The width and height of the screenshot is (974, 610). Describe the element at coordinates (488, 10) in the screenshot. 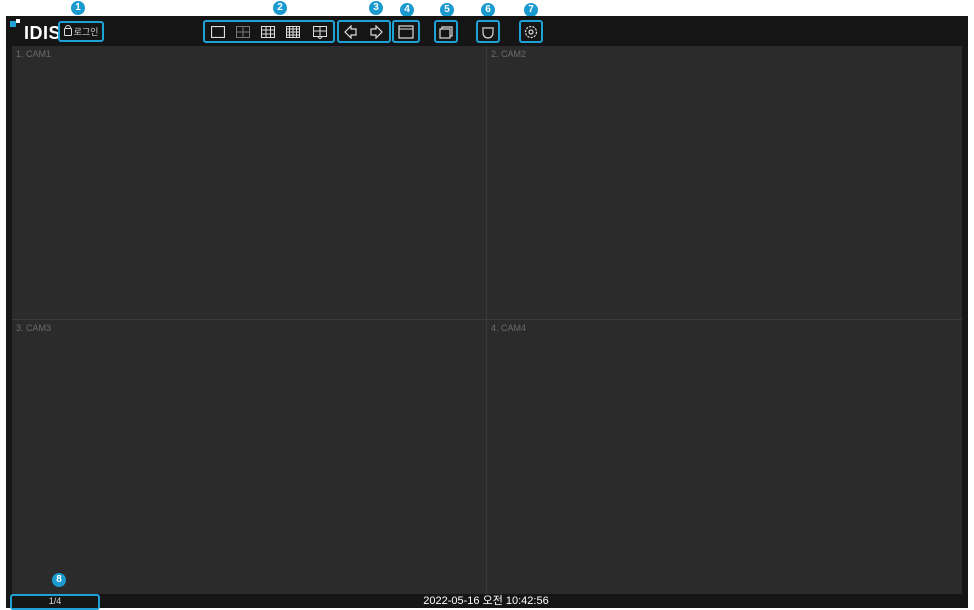

I see `callout-badge-6: 6` at that location.